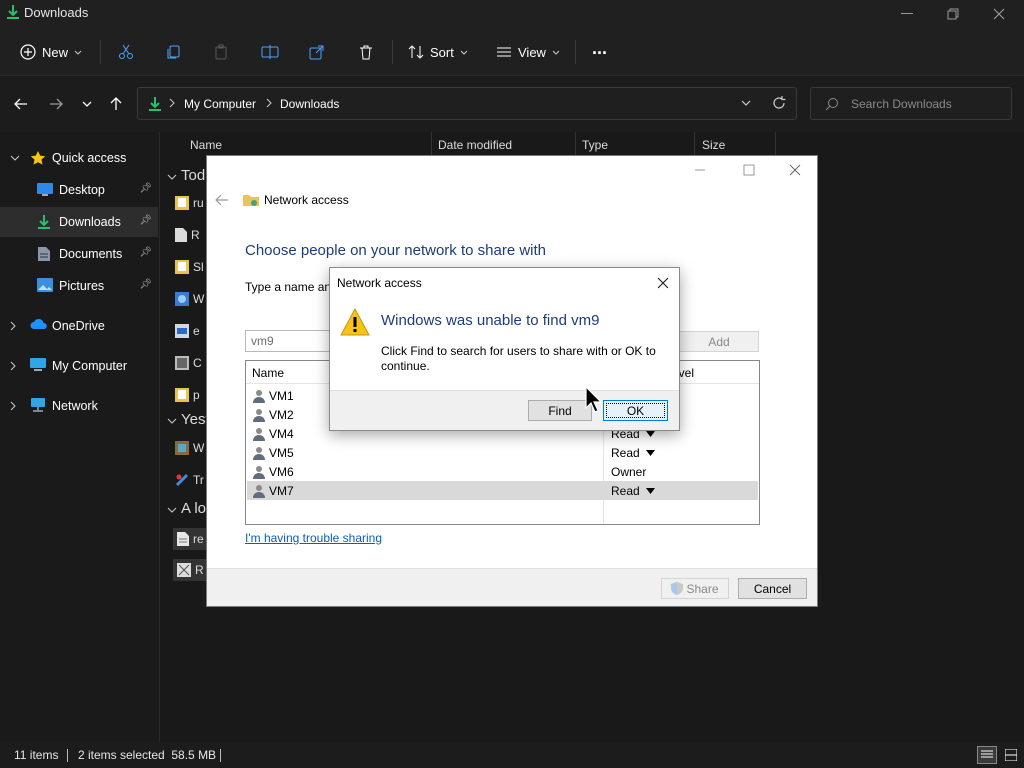 The image size is (1024, 768). Describe the element at coordinates (779, 103) in the screenshot. I see `refresh-icon` at that location.